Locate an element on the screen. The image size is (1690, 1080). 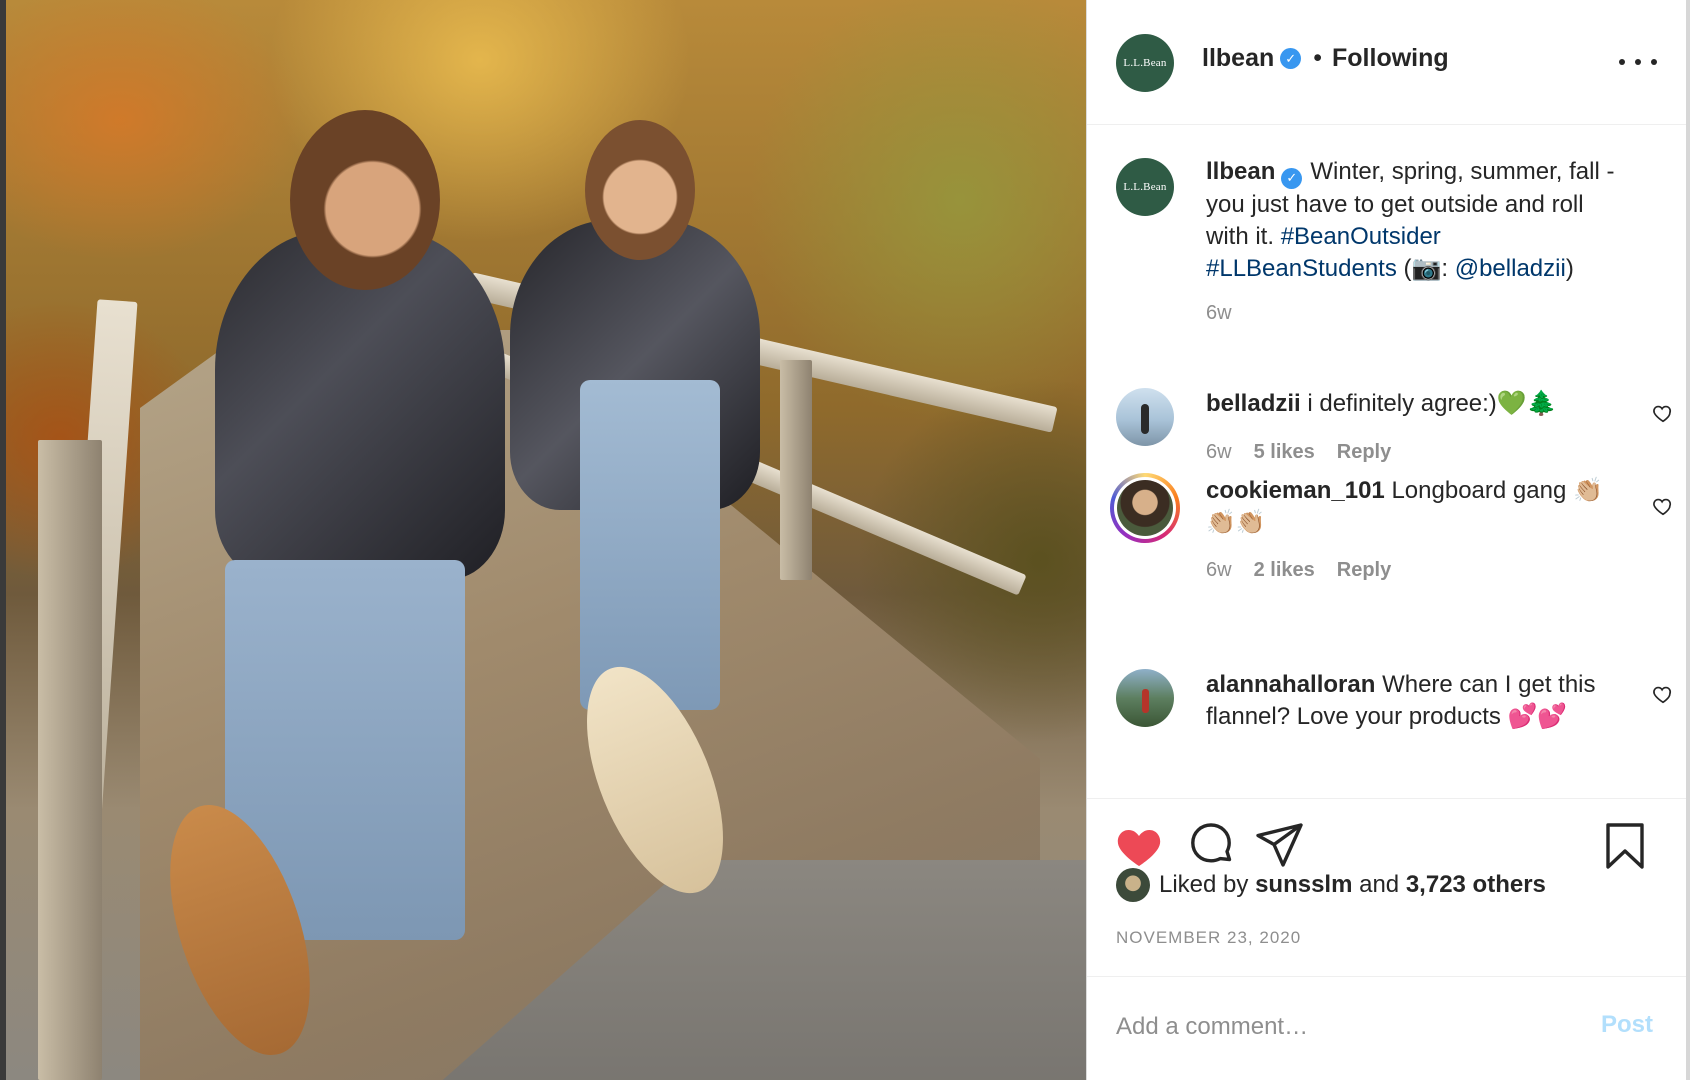
photo-credit-close: ) is located at coordinates (1569, 268).